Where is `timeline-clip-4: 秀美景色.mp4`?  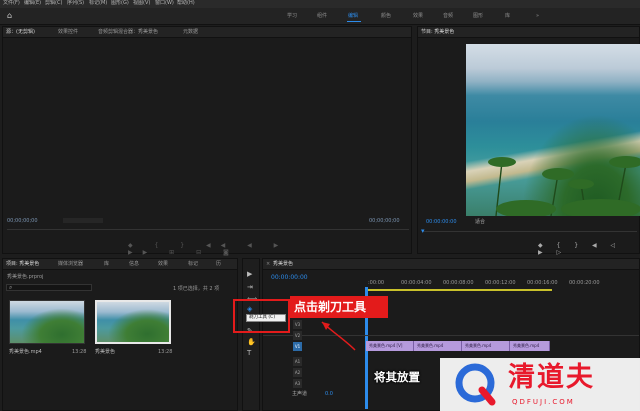 timeline-clip-4: 秀美景色.mp4 is located at coordinates (530, 346).